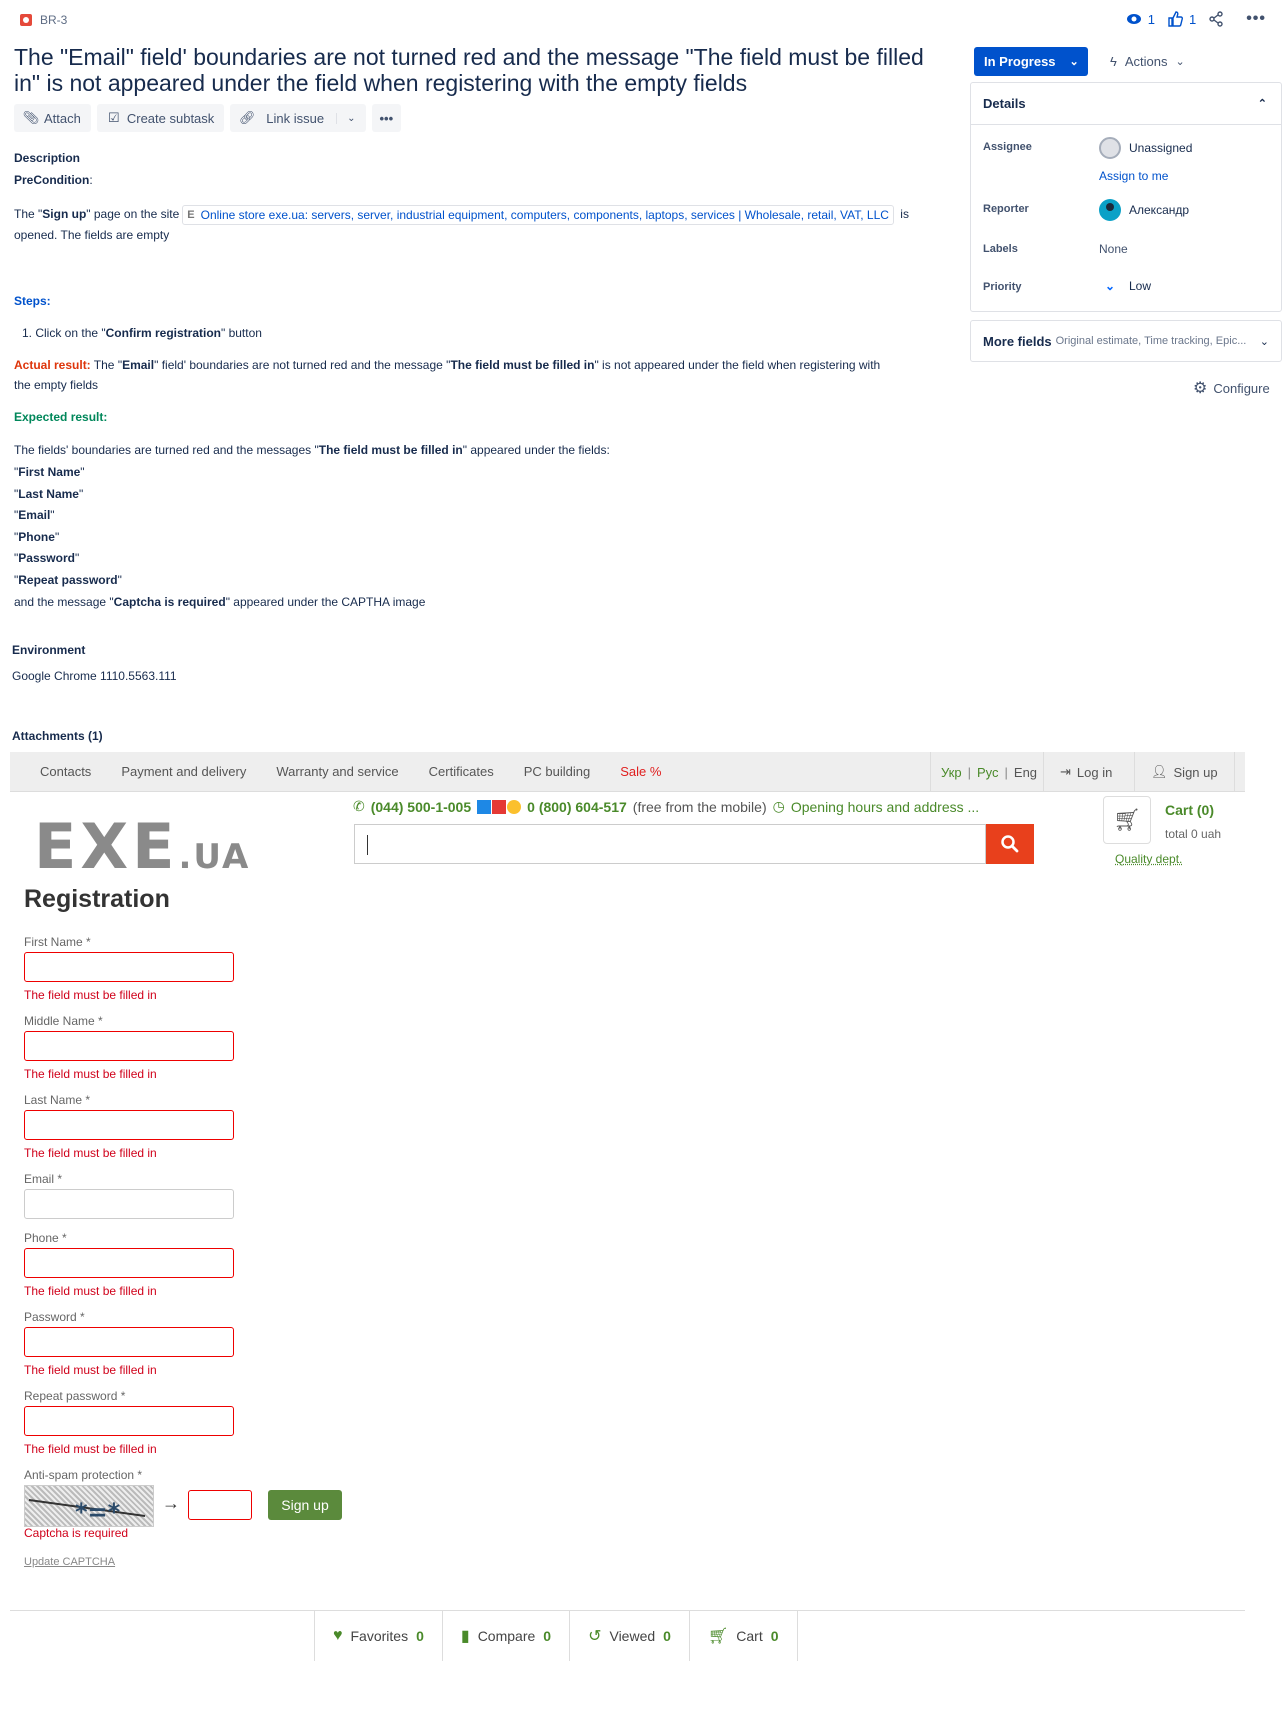 Image resolution: width=1288 pixels, height=1728 pixels. I want to click on bottom-cart-count: 0, so click(774, 1636).